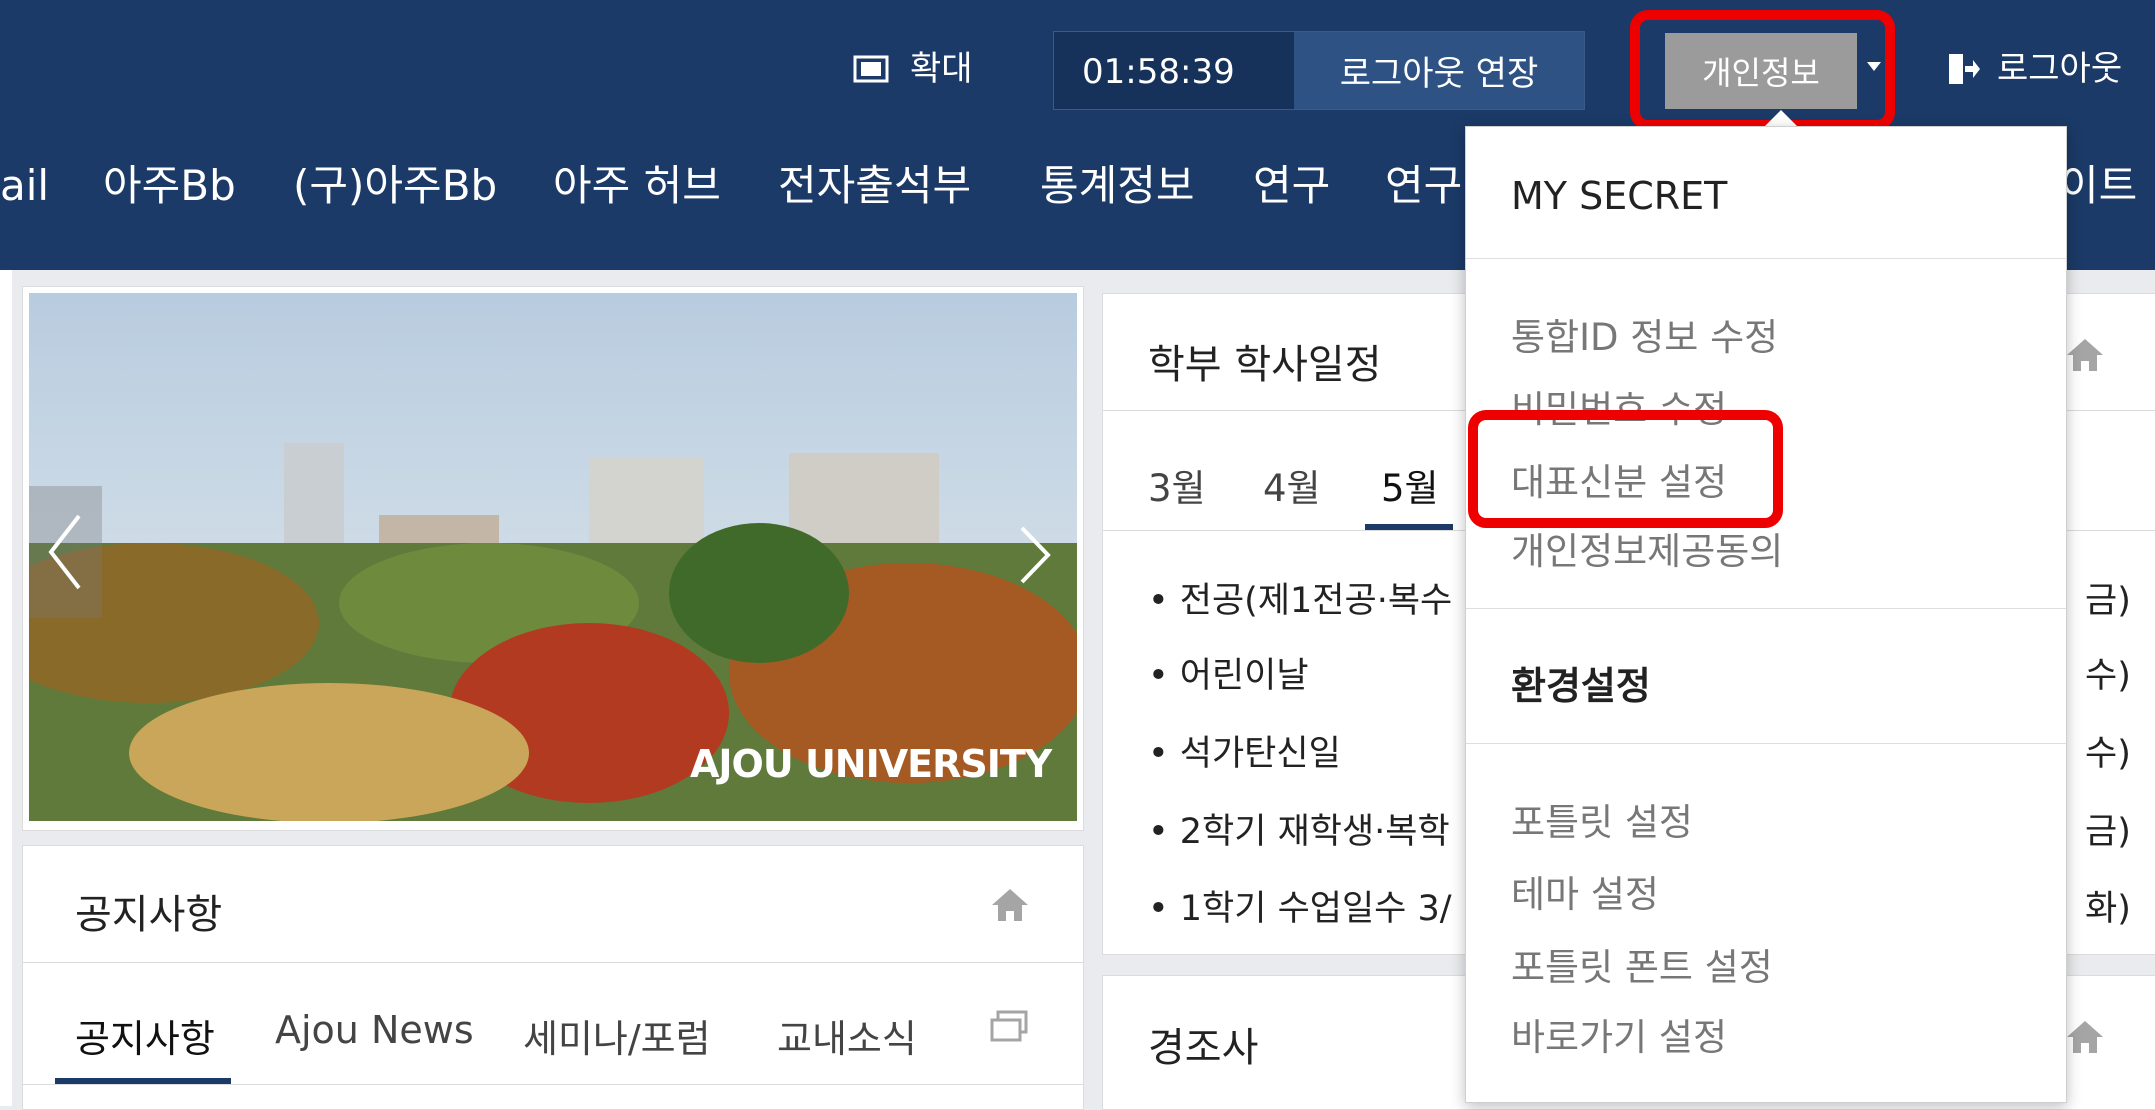 Image resolution: width=2155 pixels, height=1110 pixels. I want to click on nav-item-ajou-hub: 아주 허브, so click(637, 186).